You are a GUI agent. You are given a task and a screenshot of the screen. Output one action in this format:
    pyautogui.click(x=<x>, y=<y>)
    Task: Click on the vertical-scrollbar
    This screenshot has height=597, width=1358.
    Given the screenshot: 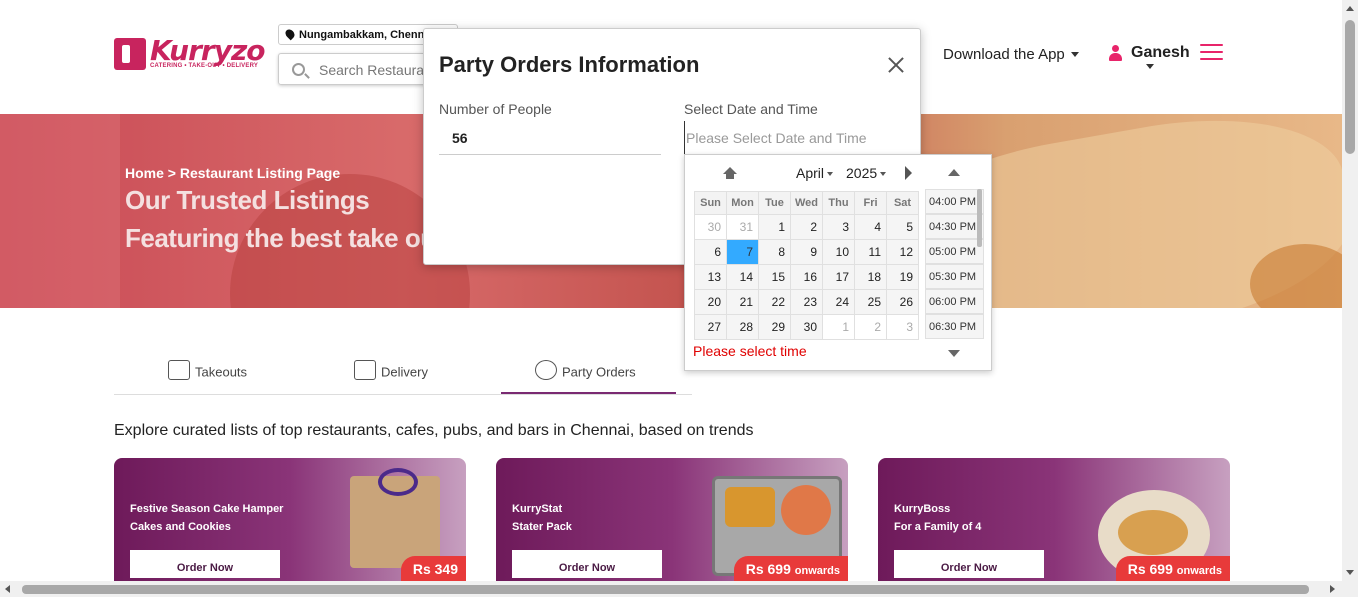 What is the action you would take?
    pyautogui.click(x=1350, y=290)
    